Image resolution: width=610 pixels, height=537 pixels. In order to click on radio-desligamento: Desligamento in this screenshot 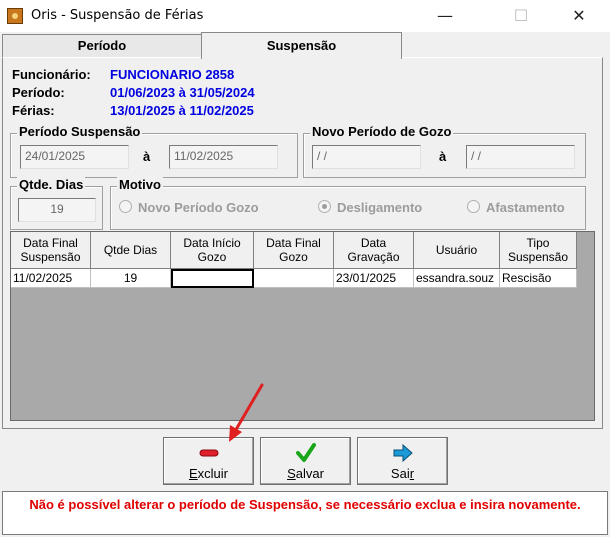, I will do `click(370, 207)`.